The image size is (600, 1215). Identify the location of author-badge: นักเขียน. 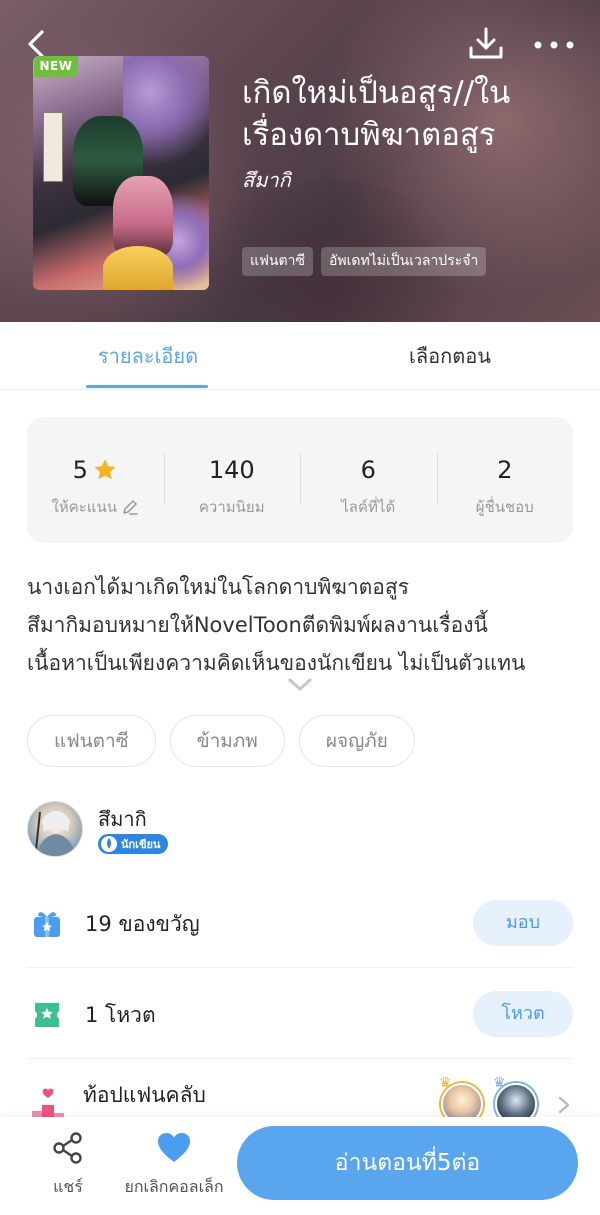
(133, 844).